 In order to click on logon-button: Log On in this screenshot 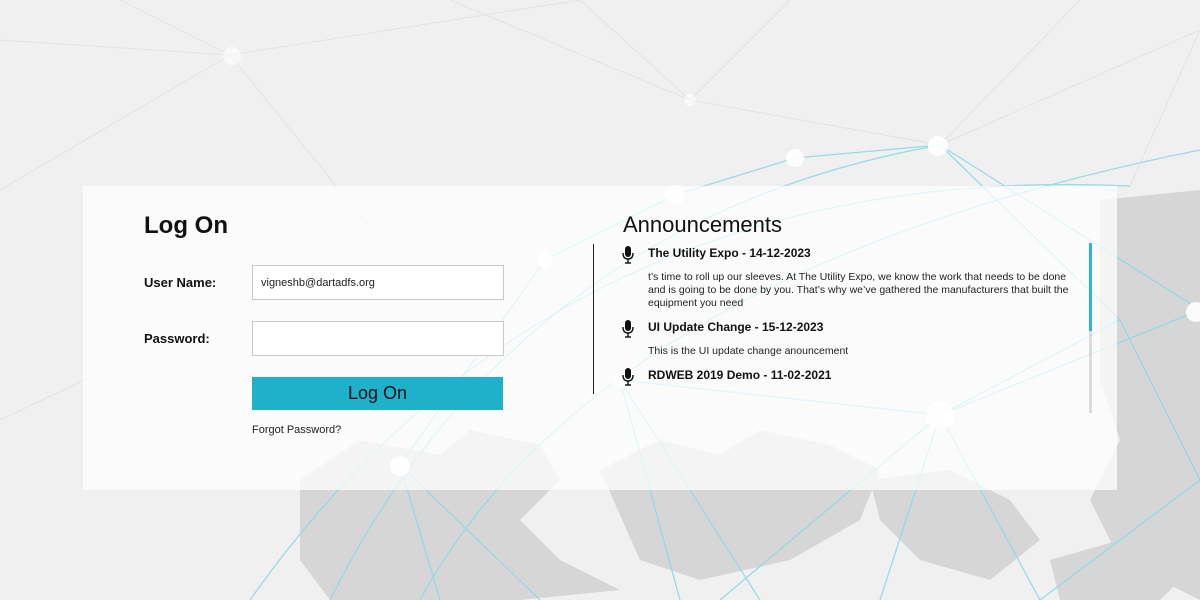, I will do `click(377, 393)`.